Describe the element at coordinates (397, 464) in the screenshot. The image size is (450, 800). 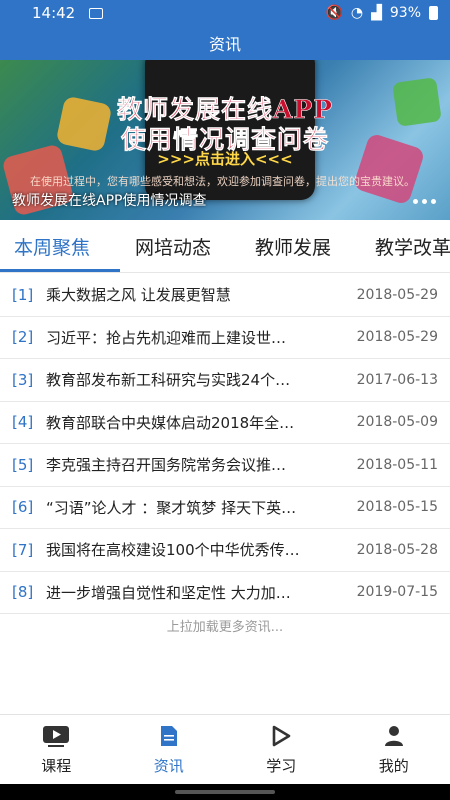
I see `news-date: 2018-05-11` at that location.